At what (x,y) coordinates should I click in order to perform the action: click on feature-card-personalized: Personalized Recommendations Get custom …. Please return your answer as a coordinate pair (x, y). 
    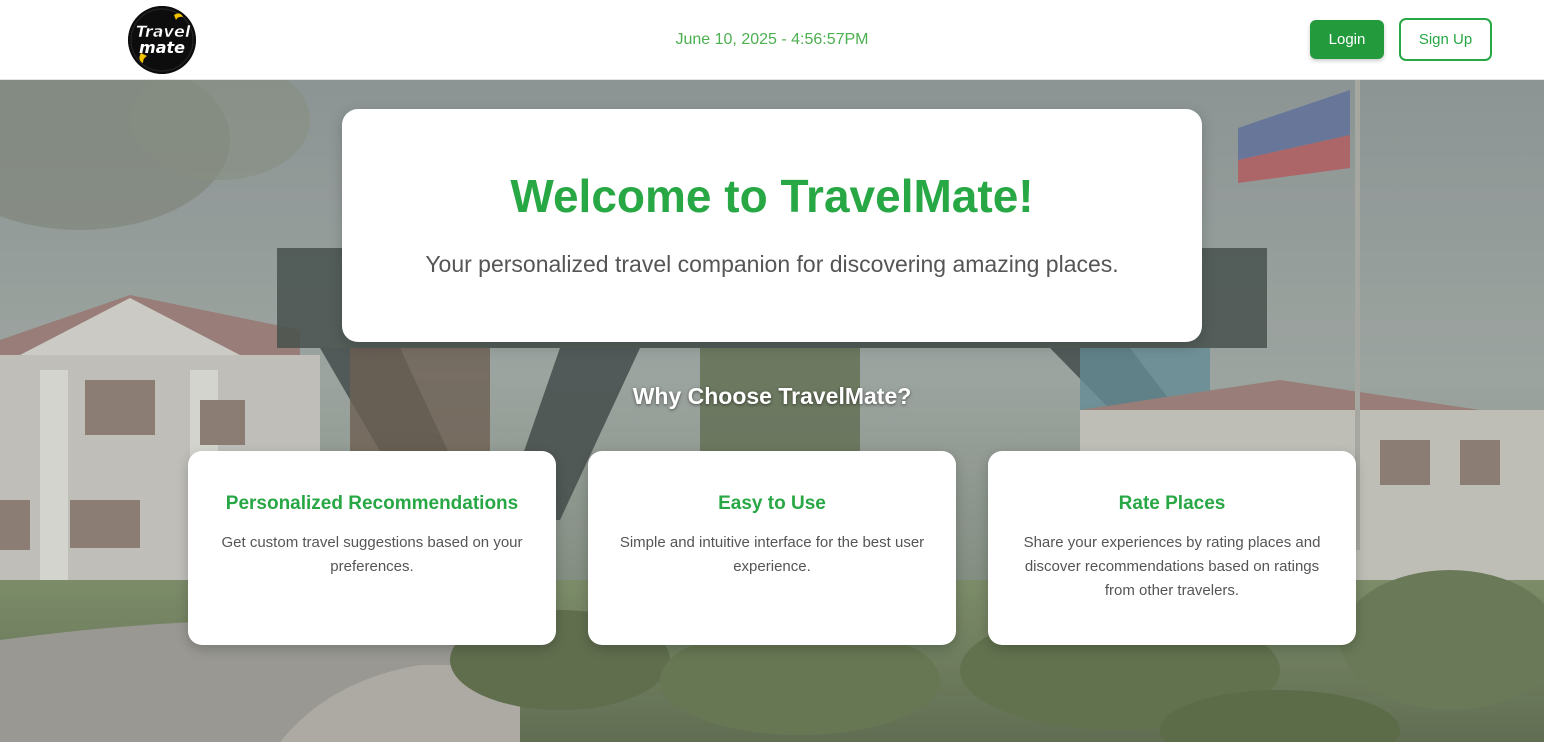
    Looking at the image, I should click on (372, 548).